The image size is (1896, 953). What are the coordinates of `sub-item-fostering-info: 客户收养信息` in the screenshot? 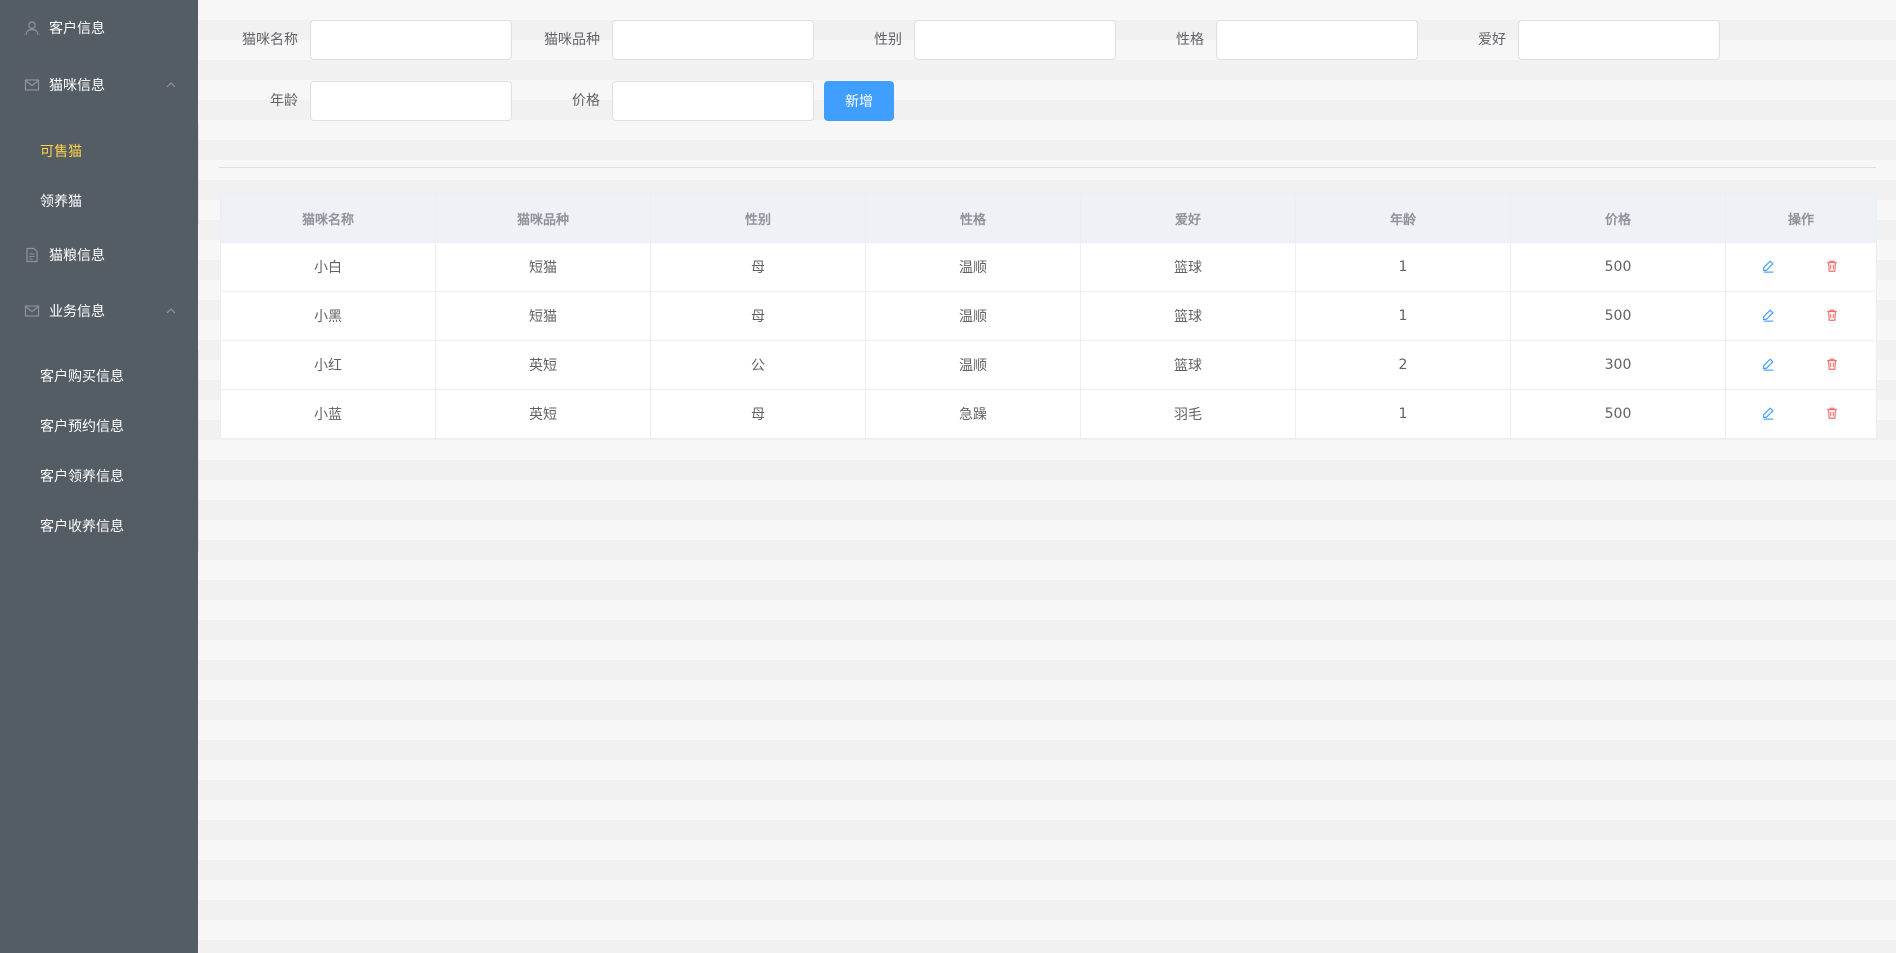 It's located at (99, 526).